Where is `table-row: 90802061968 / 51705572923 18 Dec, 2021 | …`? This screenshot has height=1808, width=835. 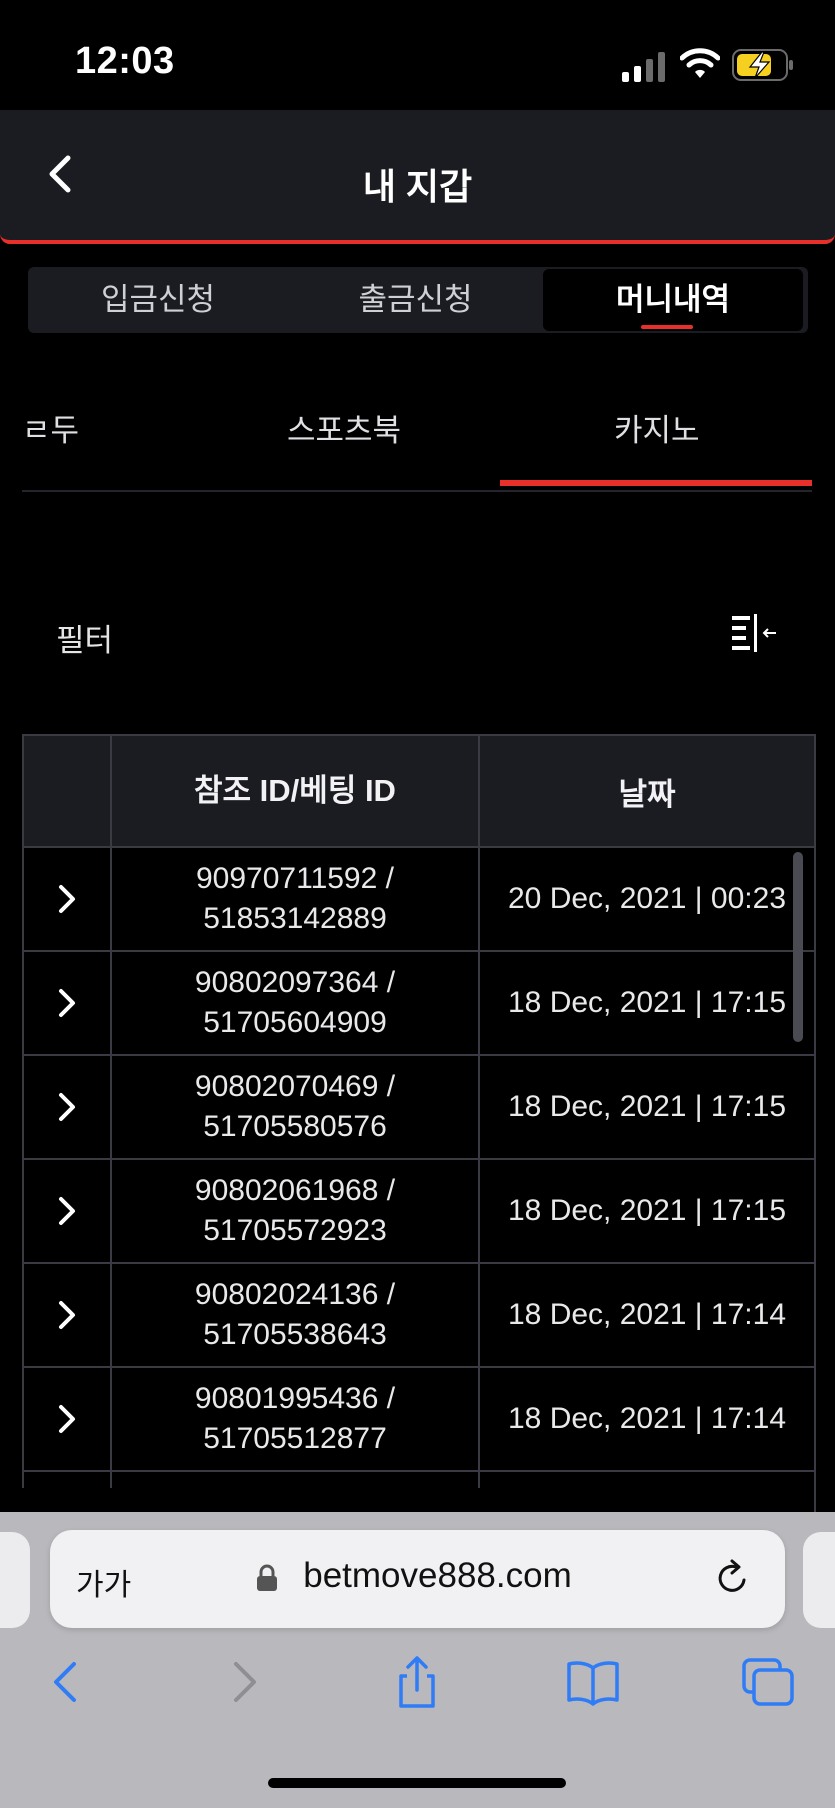
table-row: 90802061968 / 51705572923 18 Dec, 2021 | … is located at coordinates (419, 1210).